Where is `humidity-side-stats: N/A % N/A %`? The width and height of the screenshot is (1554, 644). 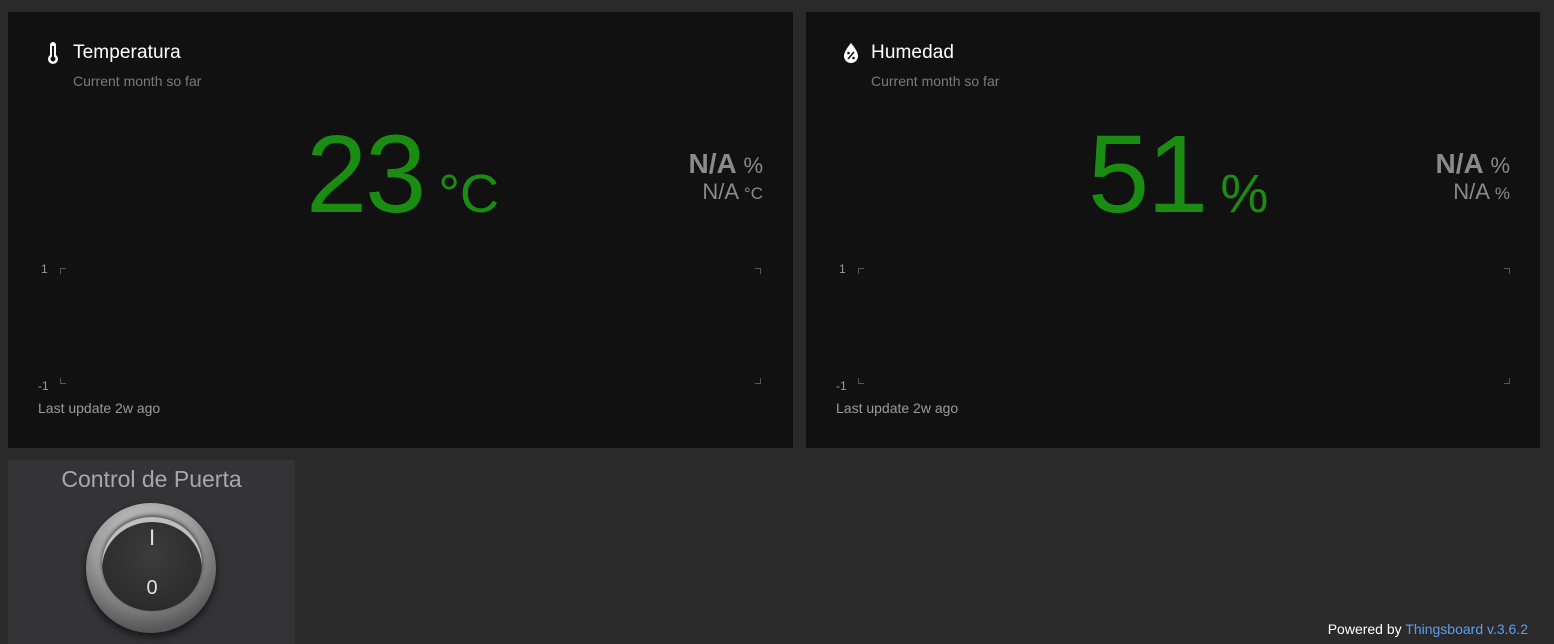
humidity-side-stats: N/A % N/A % is located at coordinates (1472, 176).